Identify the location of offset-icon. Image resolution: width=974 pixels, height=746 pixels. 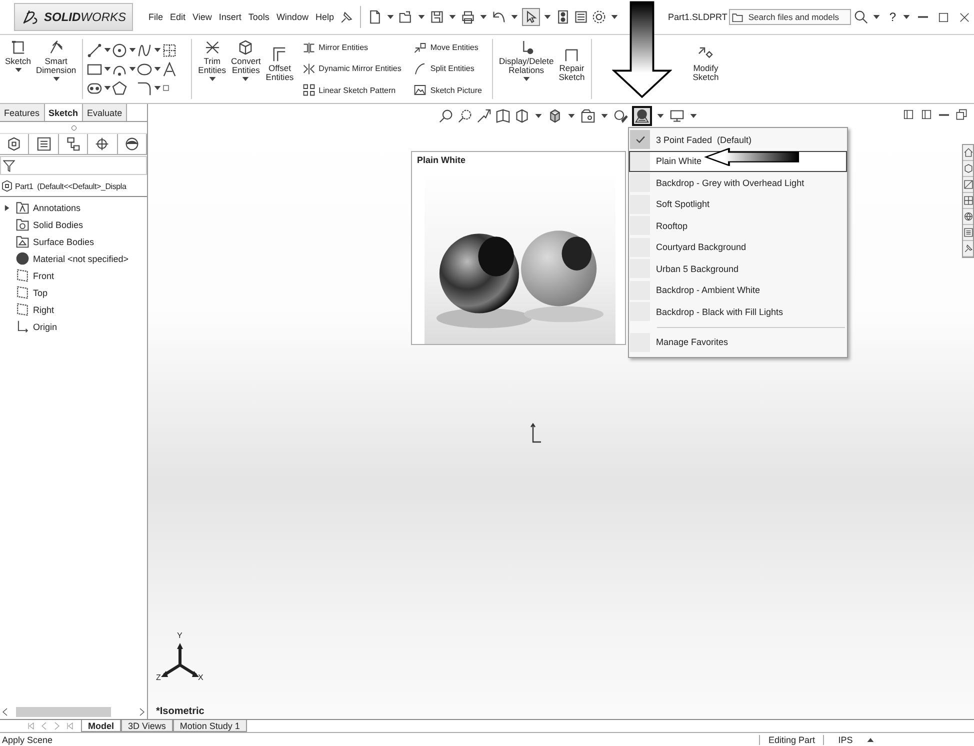
(280, 54).